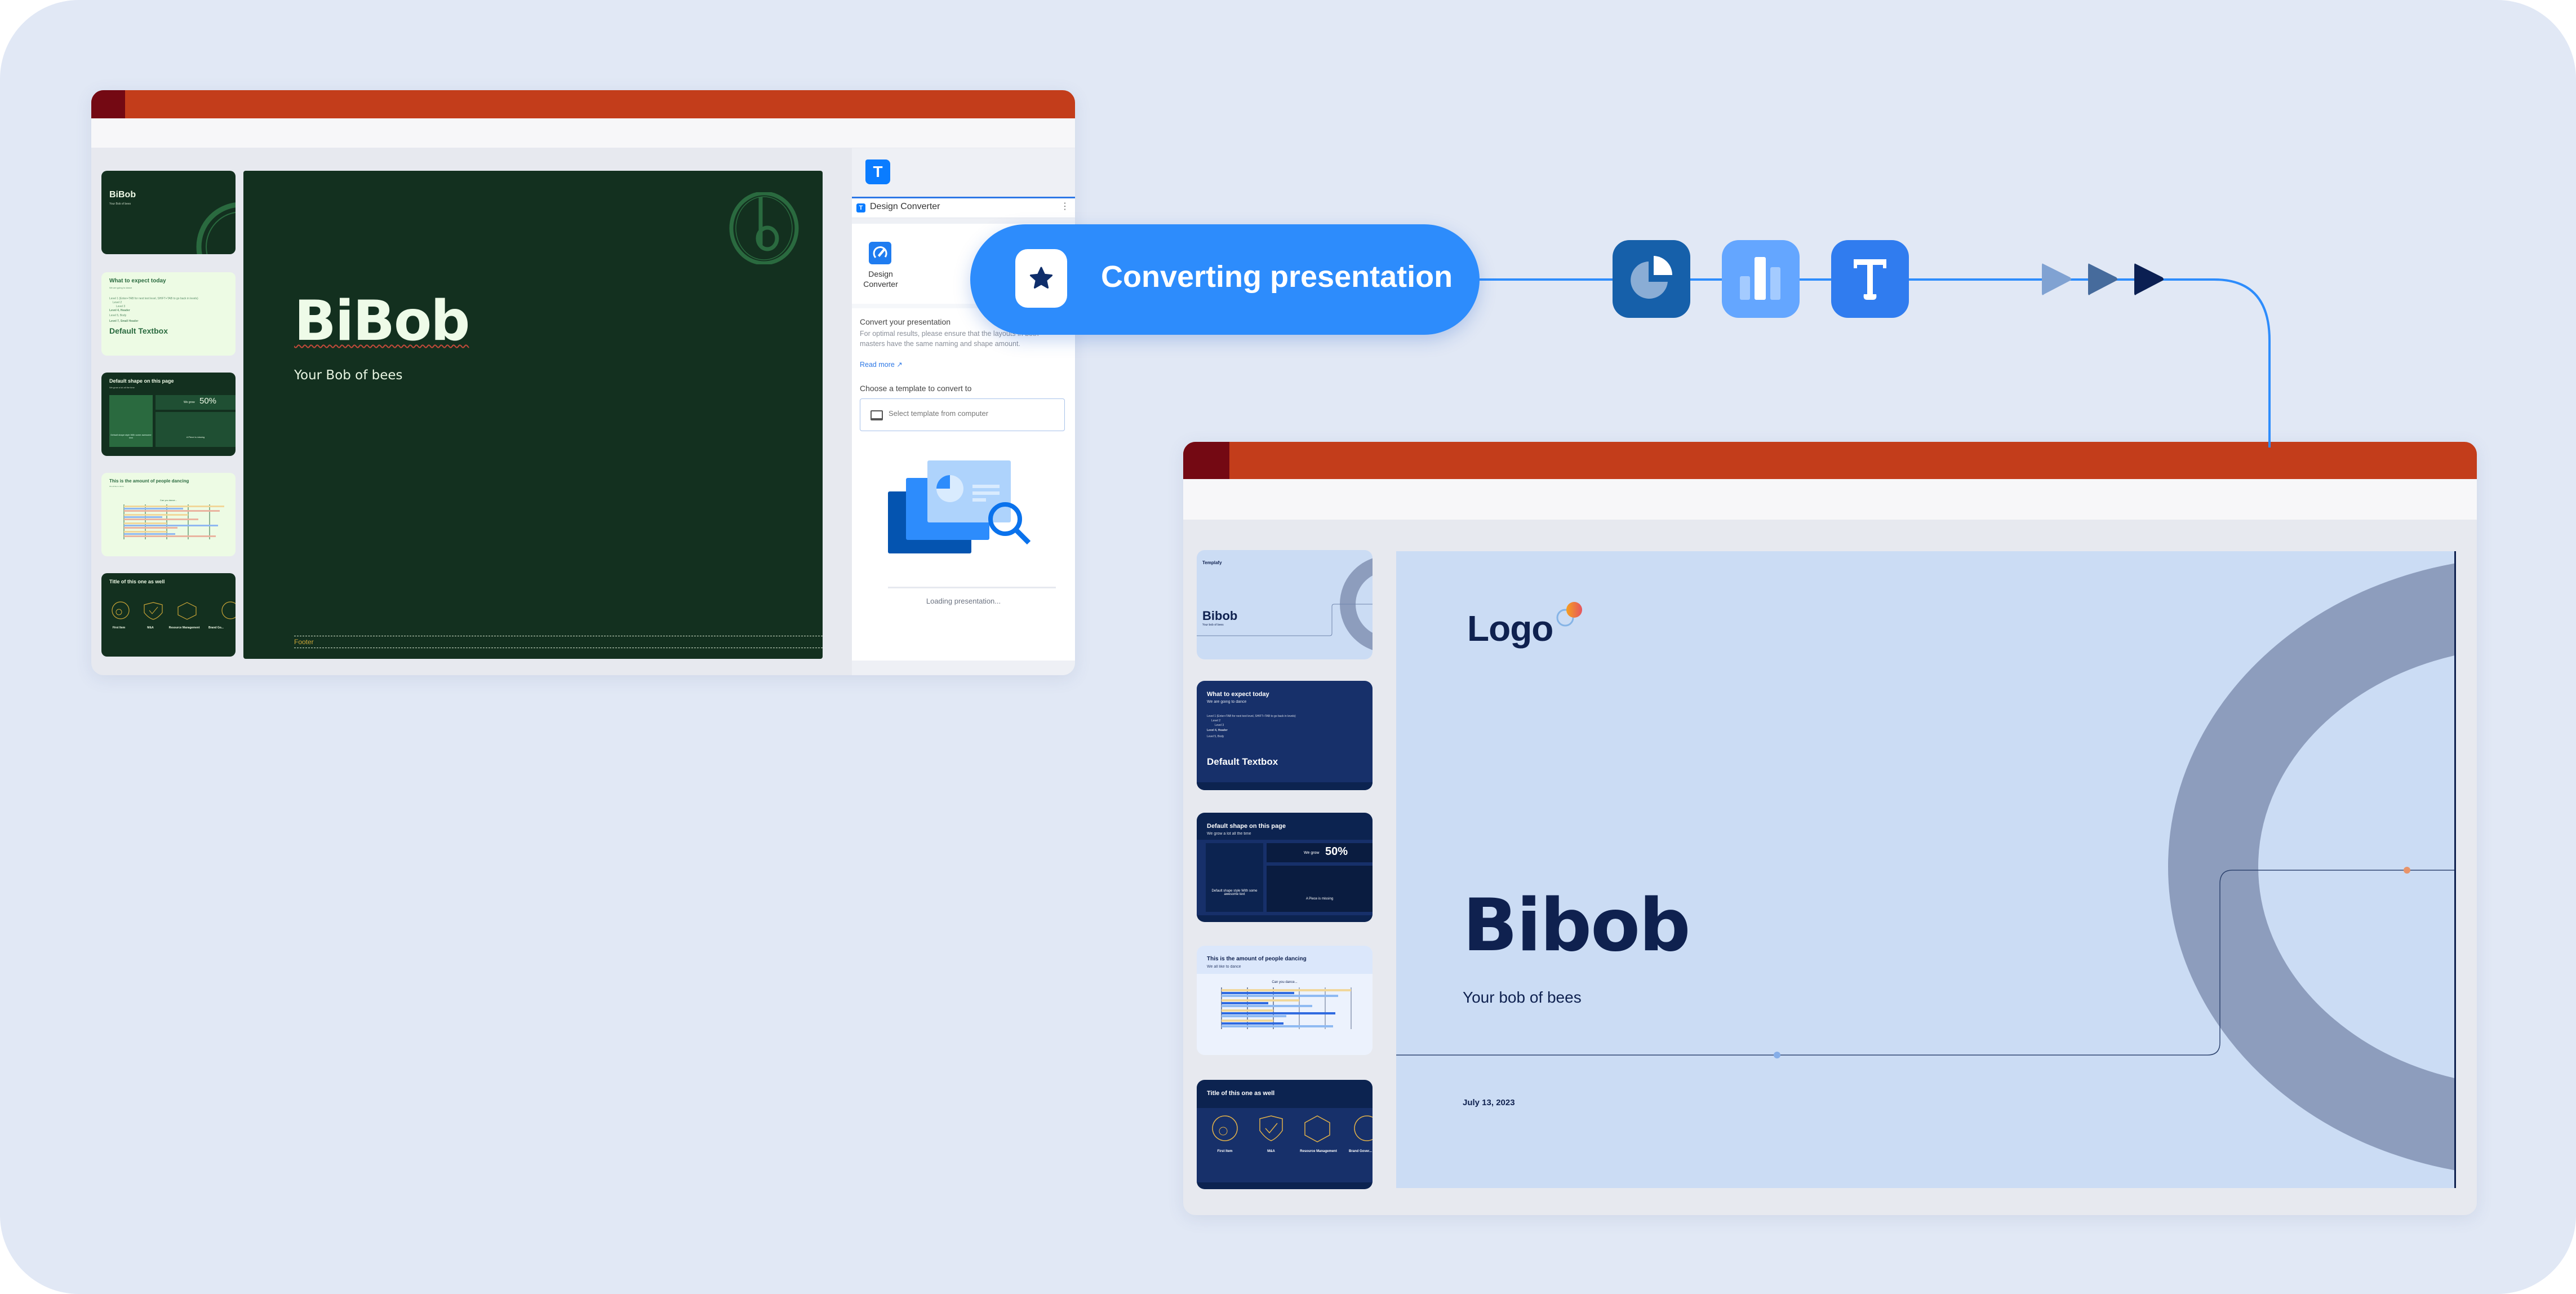 This screenshot has height=1294, width=2576. I want to click on text-format-step, so click(1870, 279).